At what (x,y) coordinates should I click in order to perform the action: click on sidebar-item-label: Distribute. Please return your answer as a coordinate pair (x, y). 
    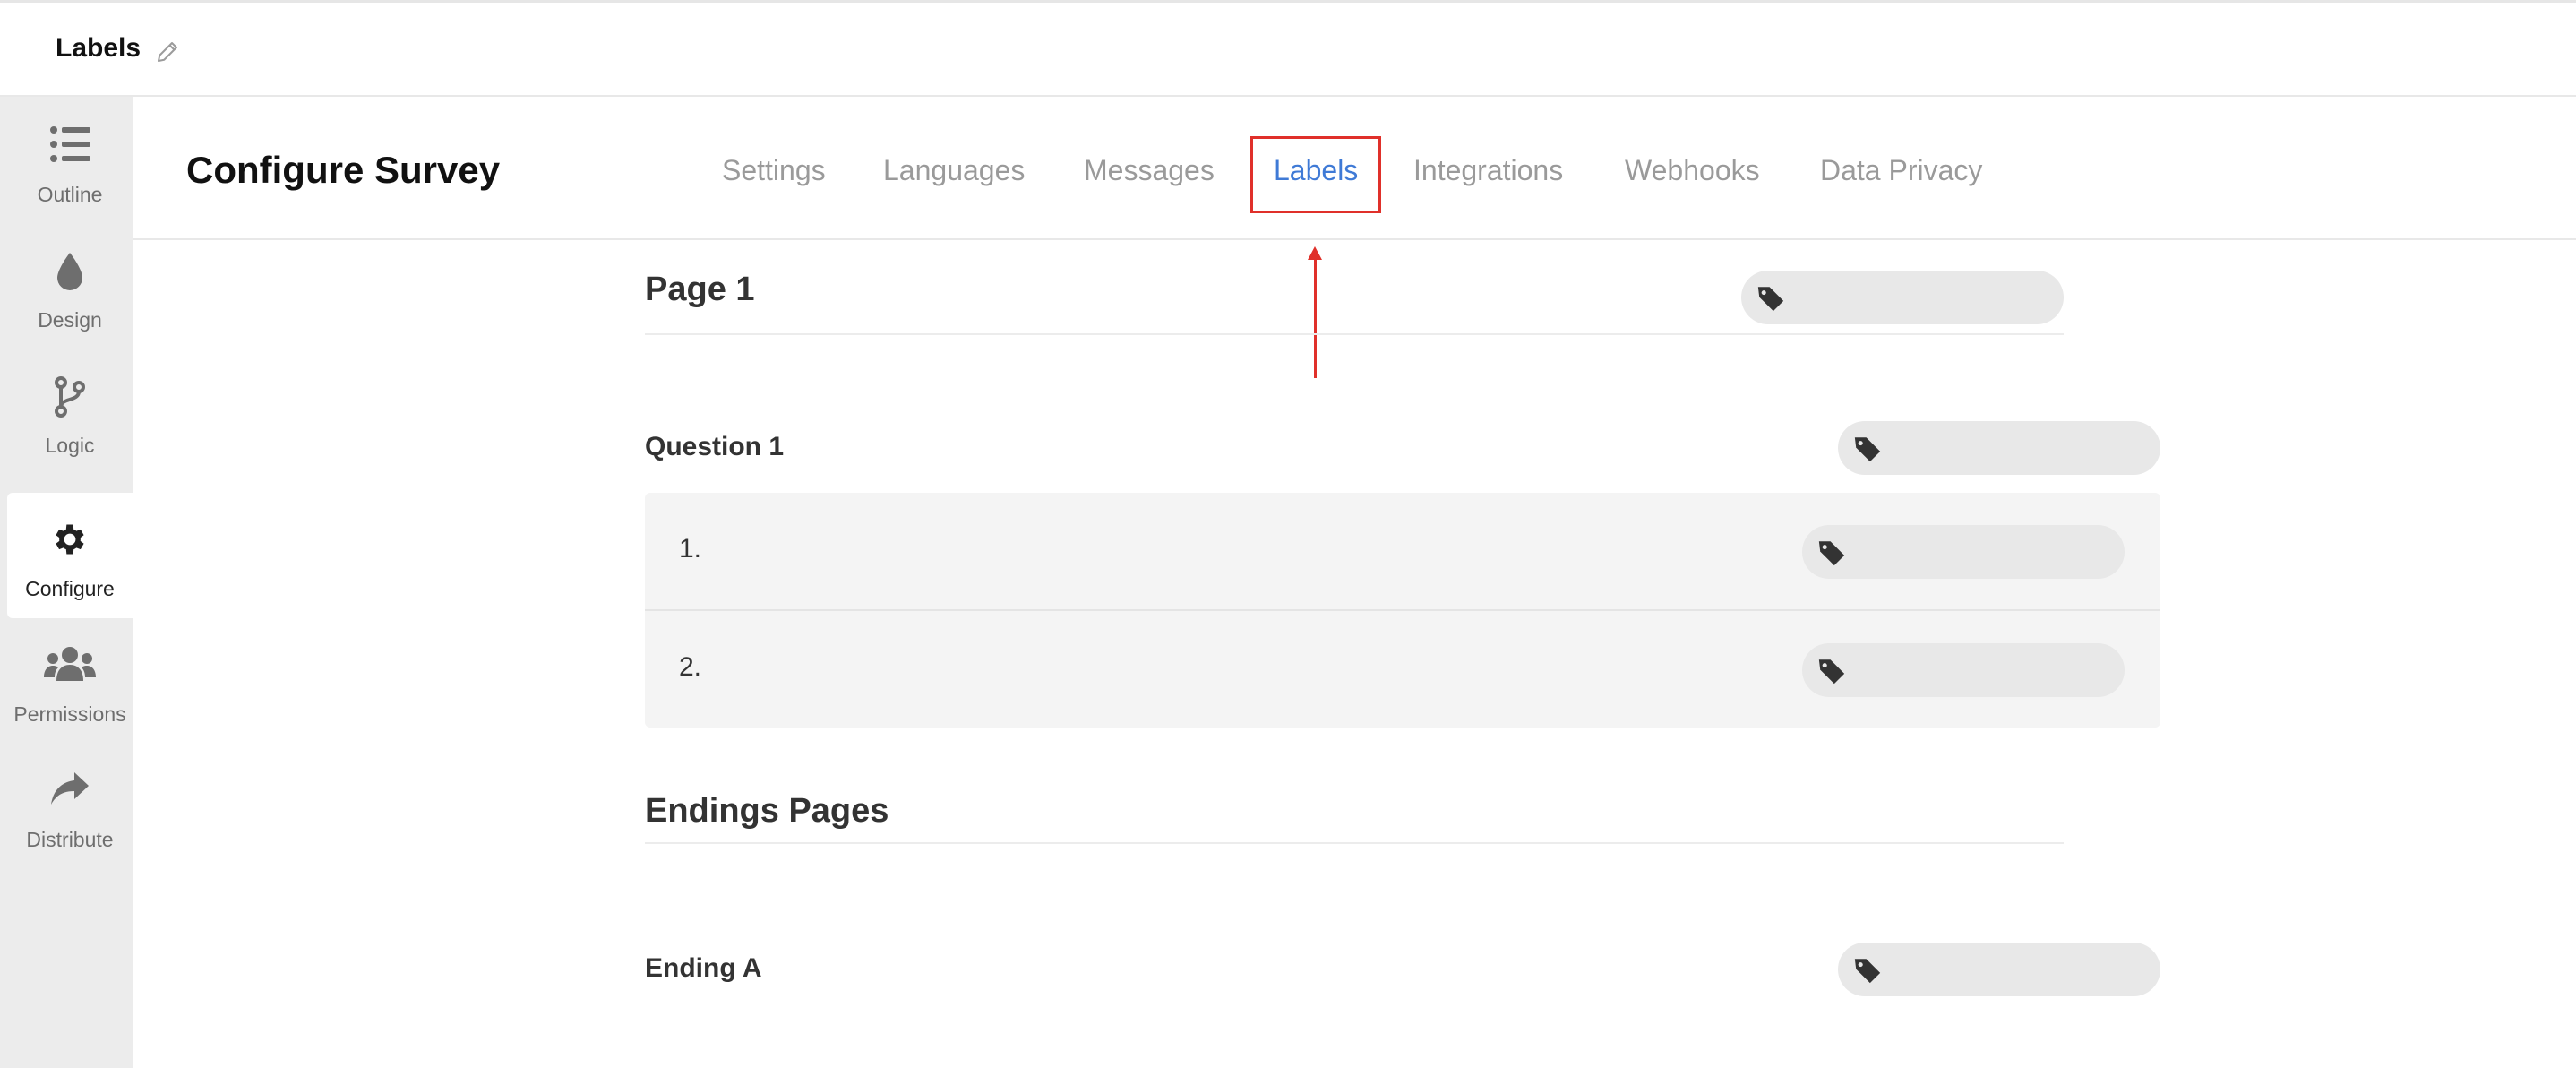
    Looking at the image, I should click on (70, 839).